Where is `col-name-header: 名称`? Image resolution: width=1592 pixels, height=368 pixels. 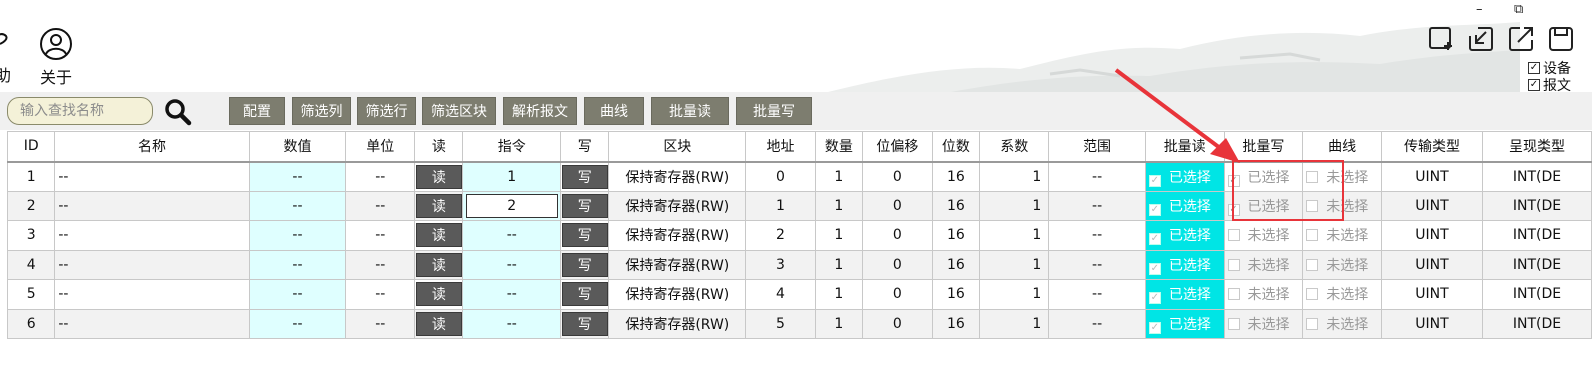 col-name-header: 名称 is located at coordinates (152, 147).